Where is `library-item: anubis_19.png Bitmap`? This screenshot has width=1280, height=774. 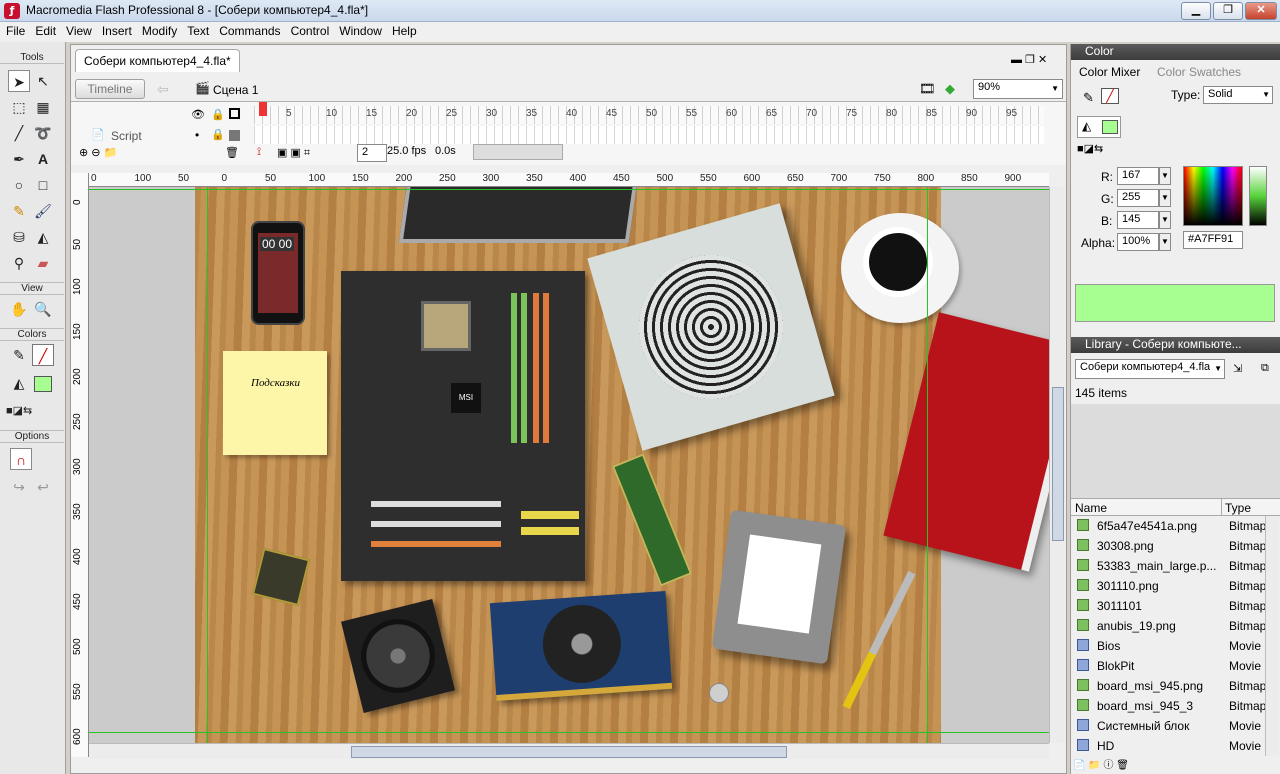
library-item: anubis_19.png Bitmap is located at coordinates (1176, 626).